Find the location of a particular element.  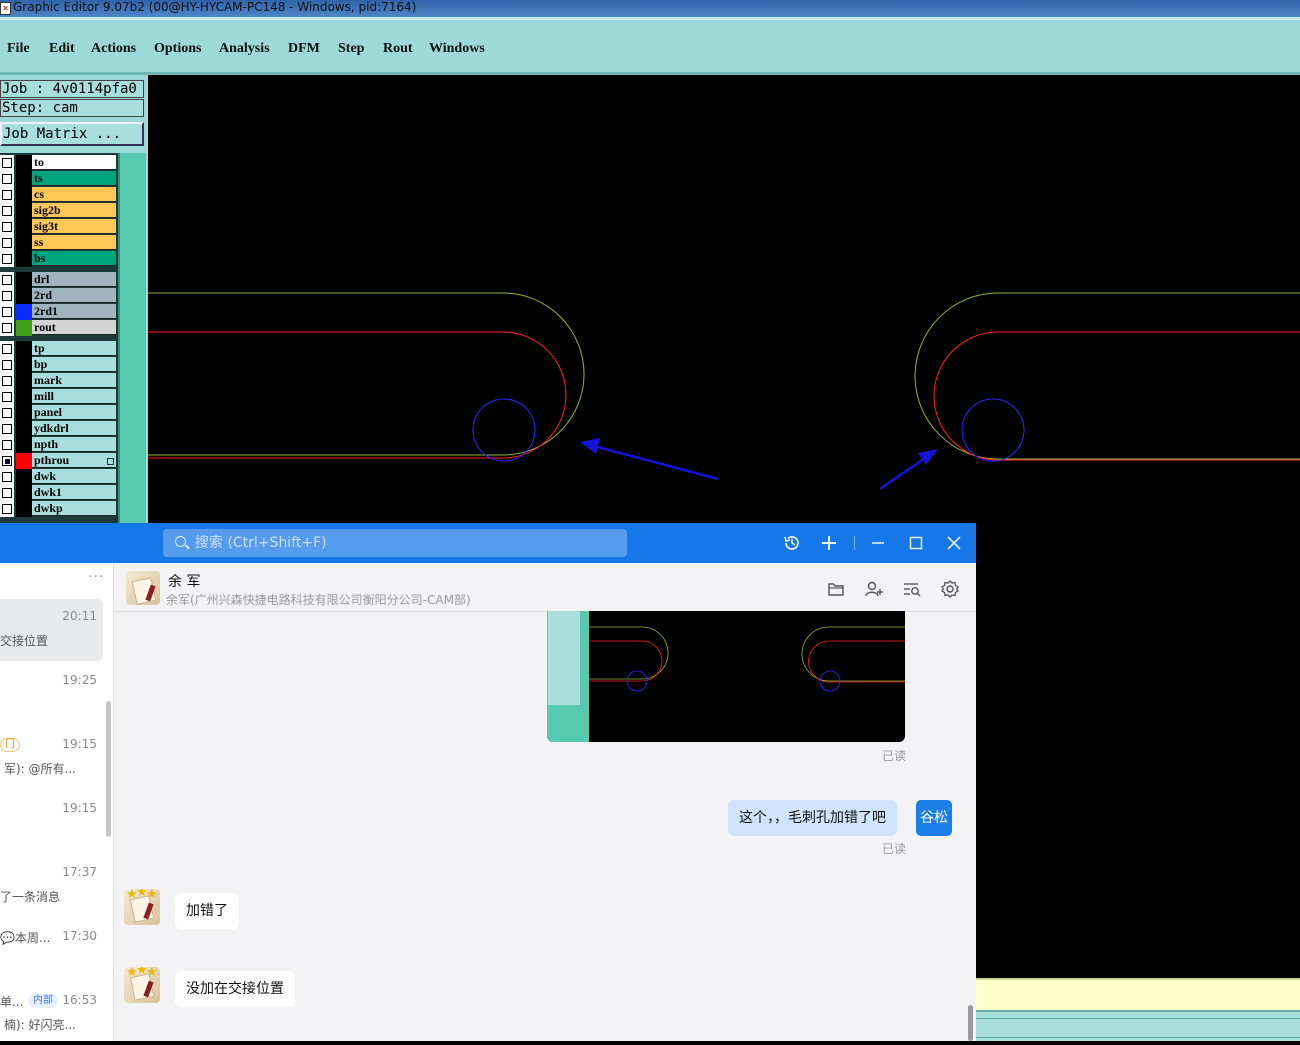

search-input: 搜索 (Ctrl+Shift+F) is located at coordinates (395, 543).